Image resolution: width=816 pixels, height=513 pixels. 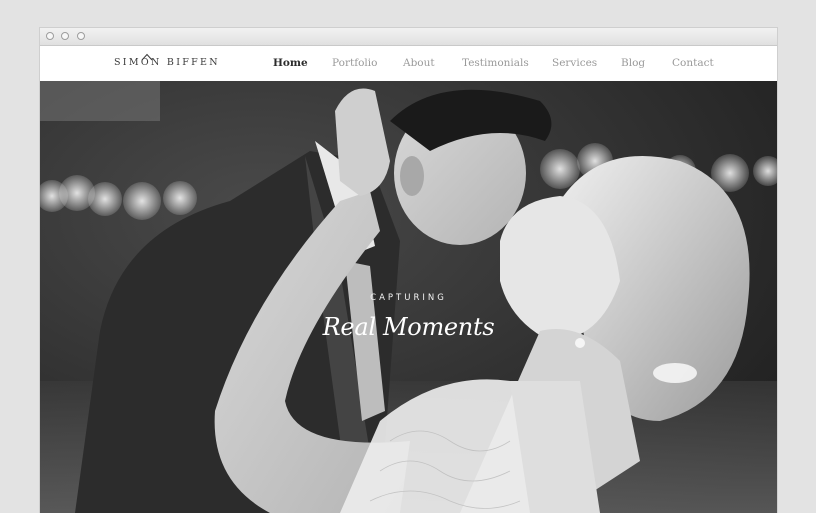 I want to click on window-titlebar, so click(x=408, y=37).